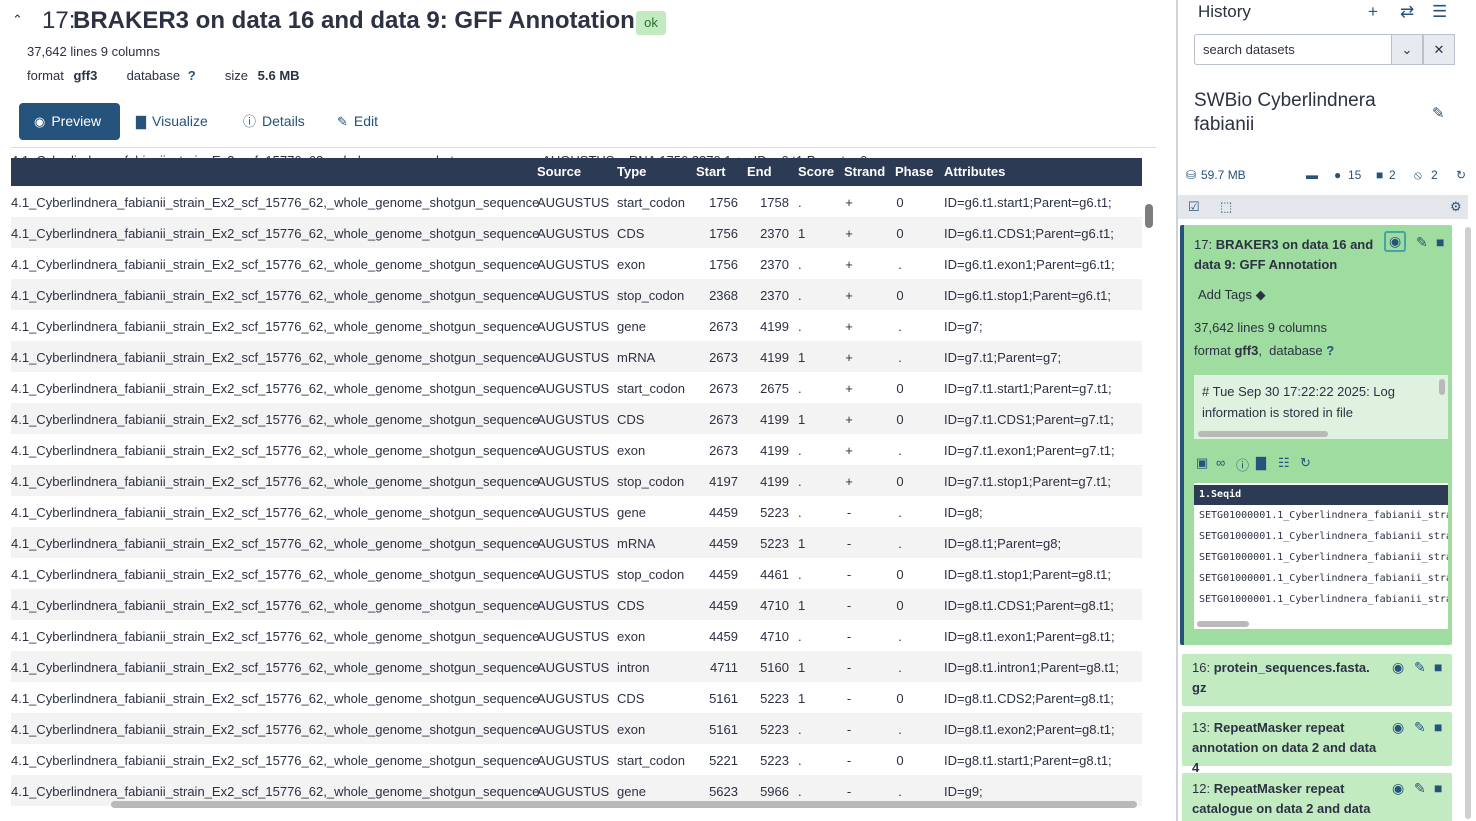 The height and width of the screenshot is (821, 1476). What do you see at coordinates (816, 171) in the screenshot?
I see `column-header: Score` at bounding box center [816, 171].